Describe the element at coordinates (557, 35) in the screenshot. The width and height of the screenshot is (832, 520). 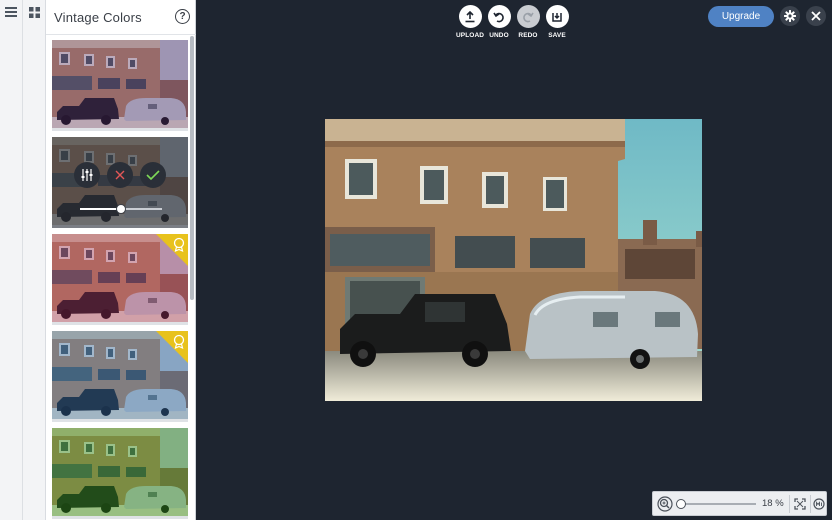
I see `save-label: SAVE` at that location.